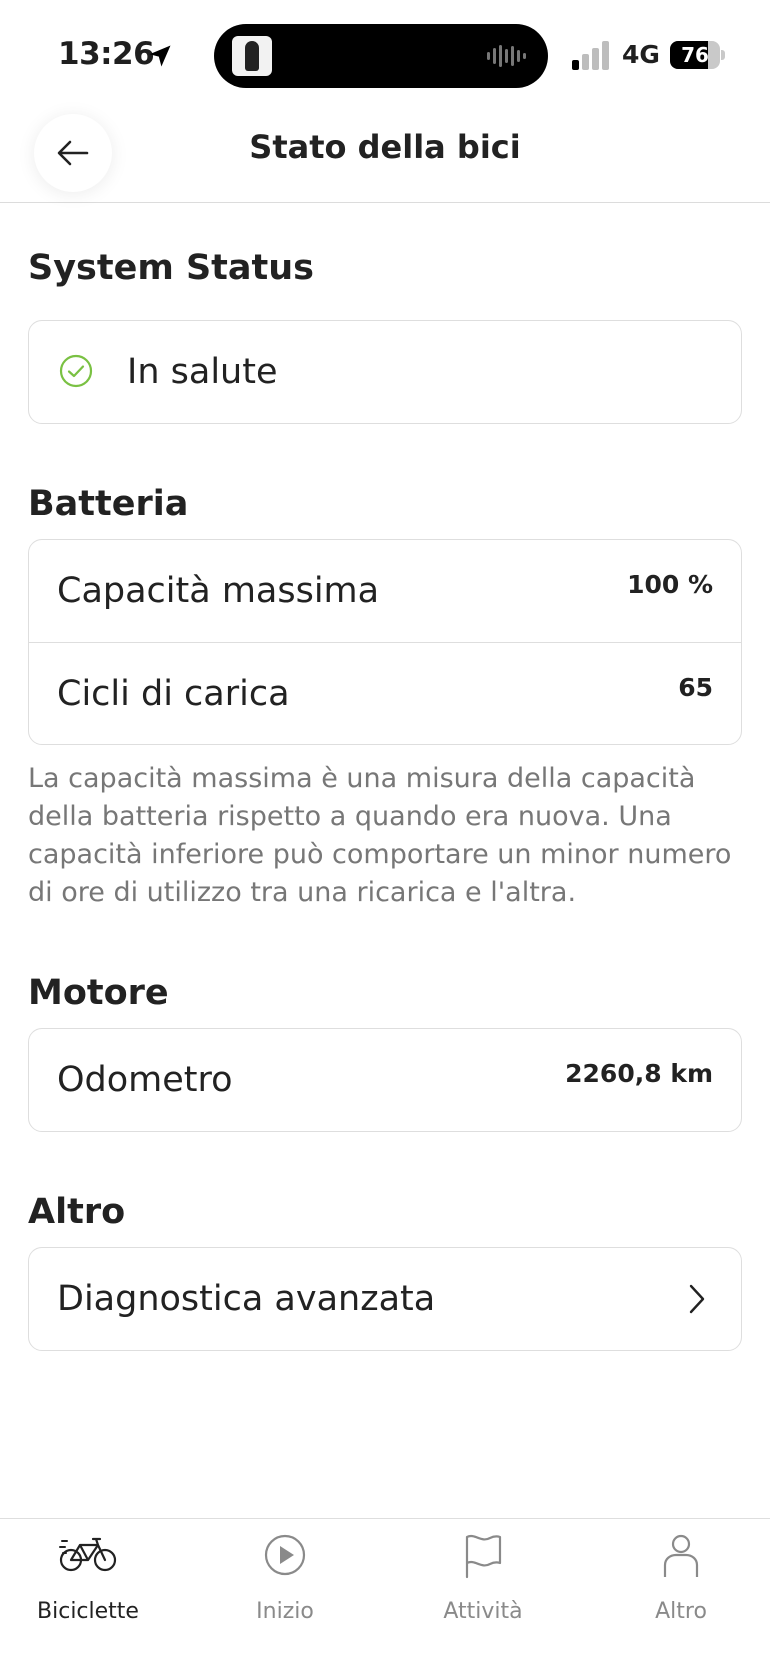  I want to click on motor-section-title: Motore, so click(98, 993).